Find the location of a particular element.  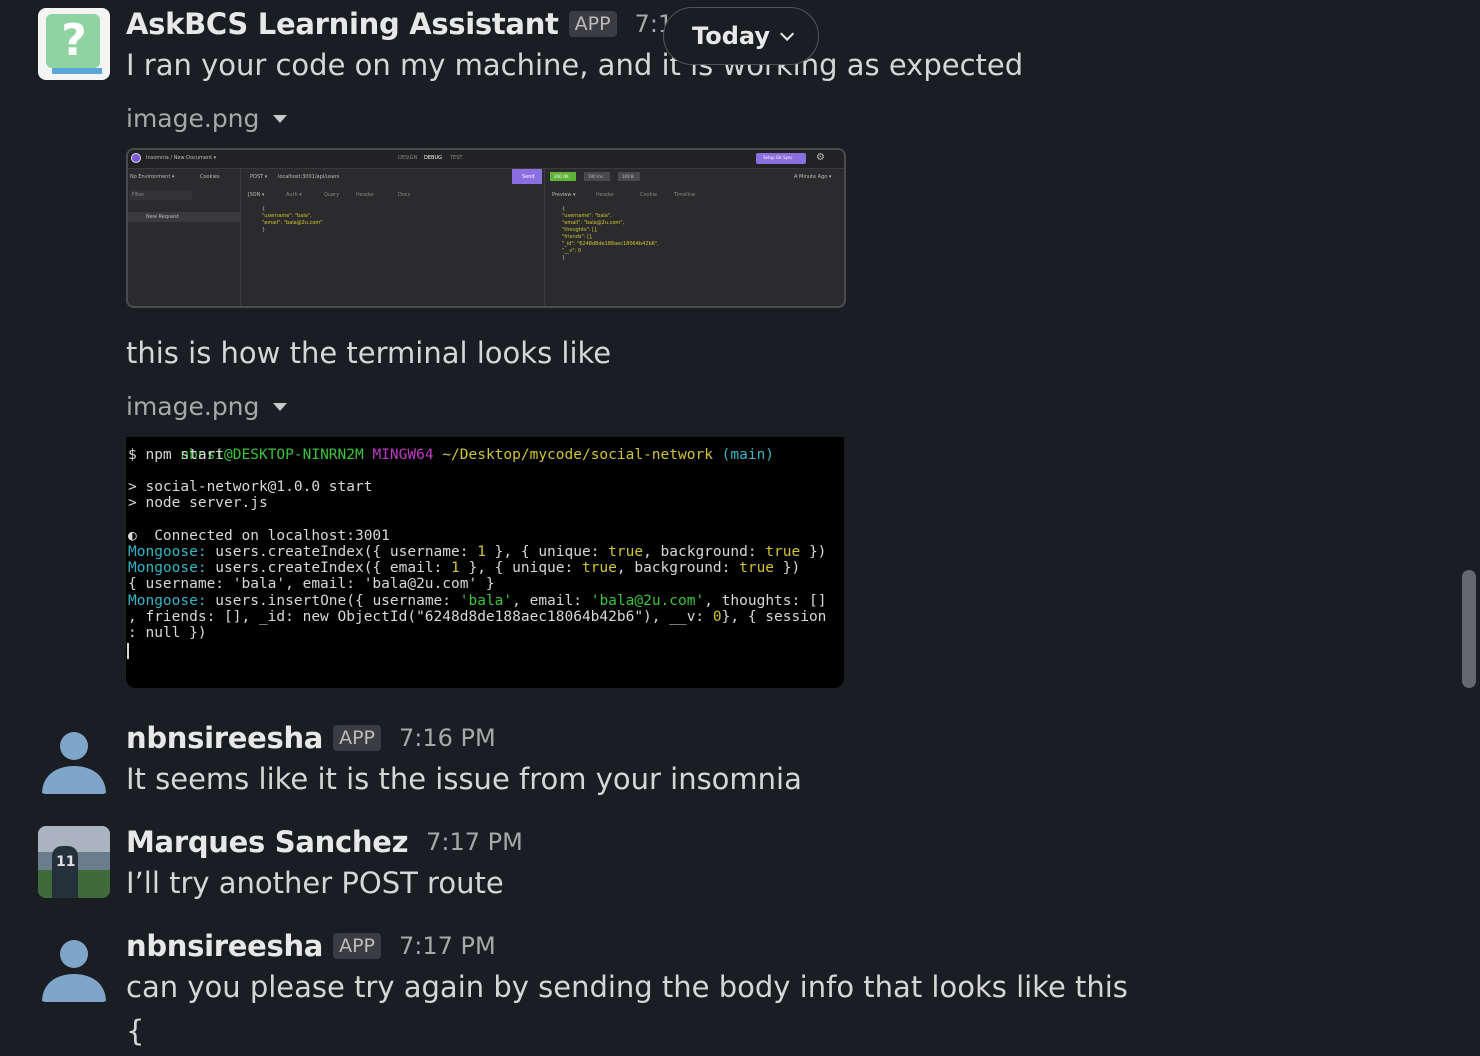

scrollbar is located at coordinates (1469, 629).